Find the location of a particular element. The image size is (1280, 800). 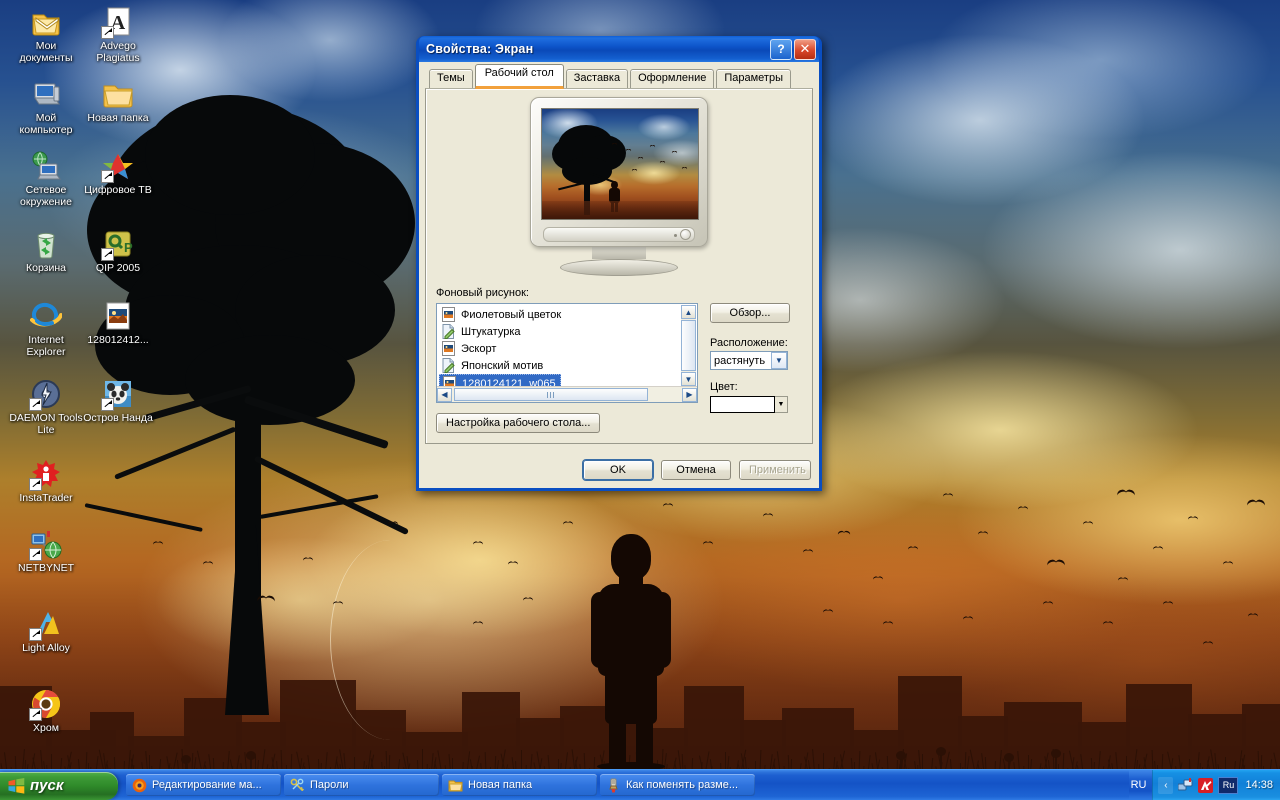

desktop-icon-internet-explorer: Internet Explorer is located at coordinates (46, 329).